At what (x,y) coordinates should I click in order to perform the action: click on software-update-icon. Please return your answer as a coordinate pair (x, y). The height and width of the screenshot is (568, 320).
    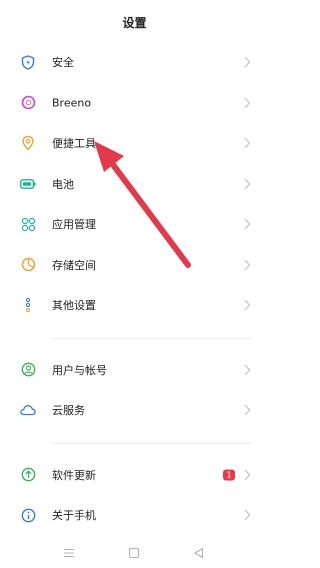
    Looking at the image, I should click on (28, 475).